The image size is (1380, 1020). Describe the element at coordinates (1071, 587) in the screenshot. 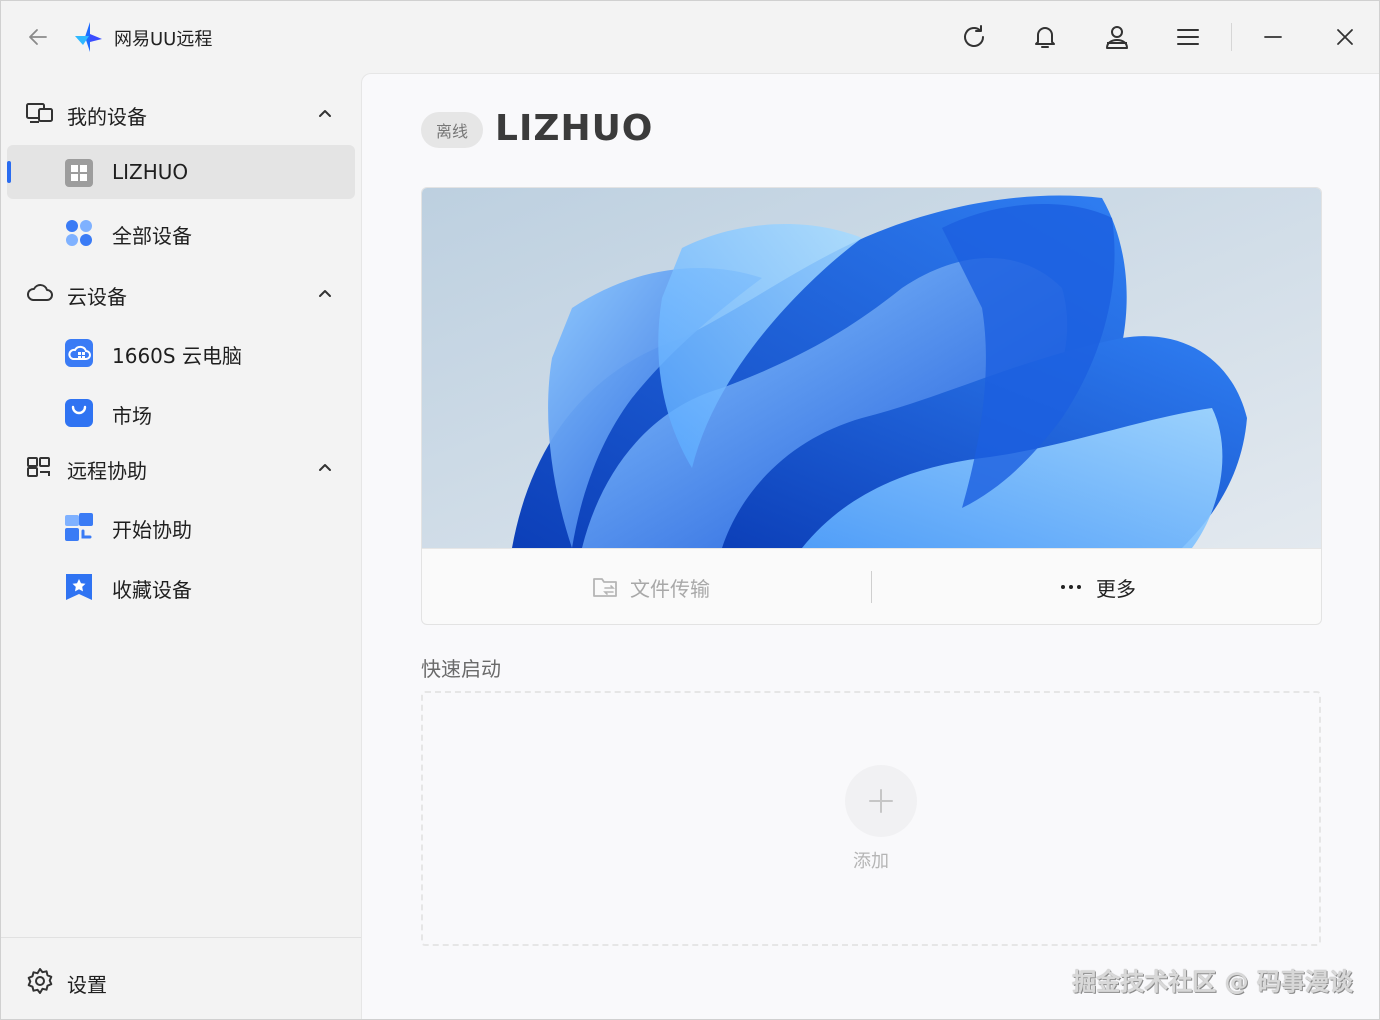

I see `more-dots-icon` at that location.